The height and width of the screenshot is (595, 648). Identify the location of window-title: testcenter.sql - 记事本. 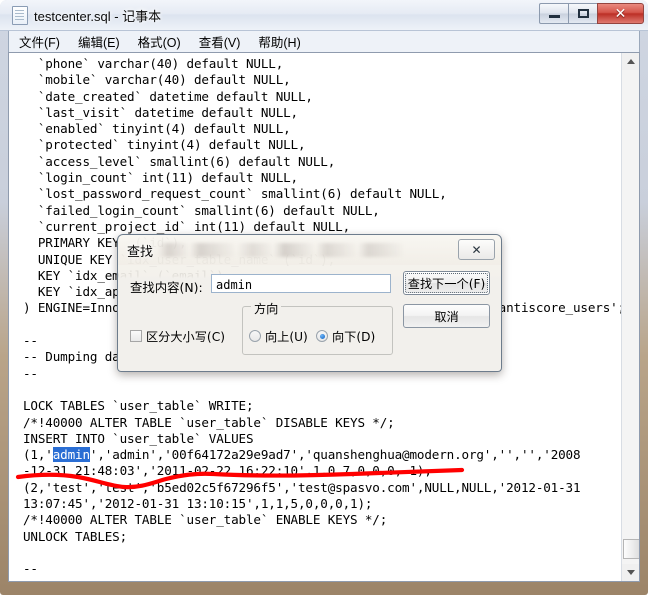
(98, 16).